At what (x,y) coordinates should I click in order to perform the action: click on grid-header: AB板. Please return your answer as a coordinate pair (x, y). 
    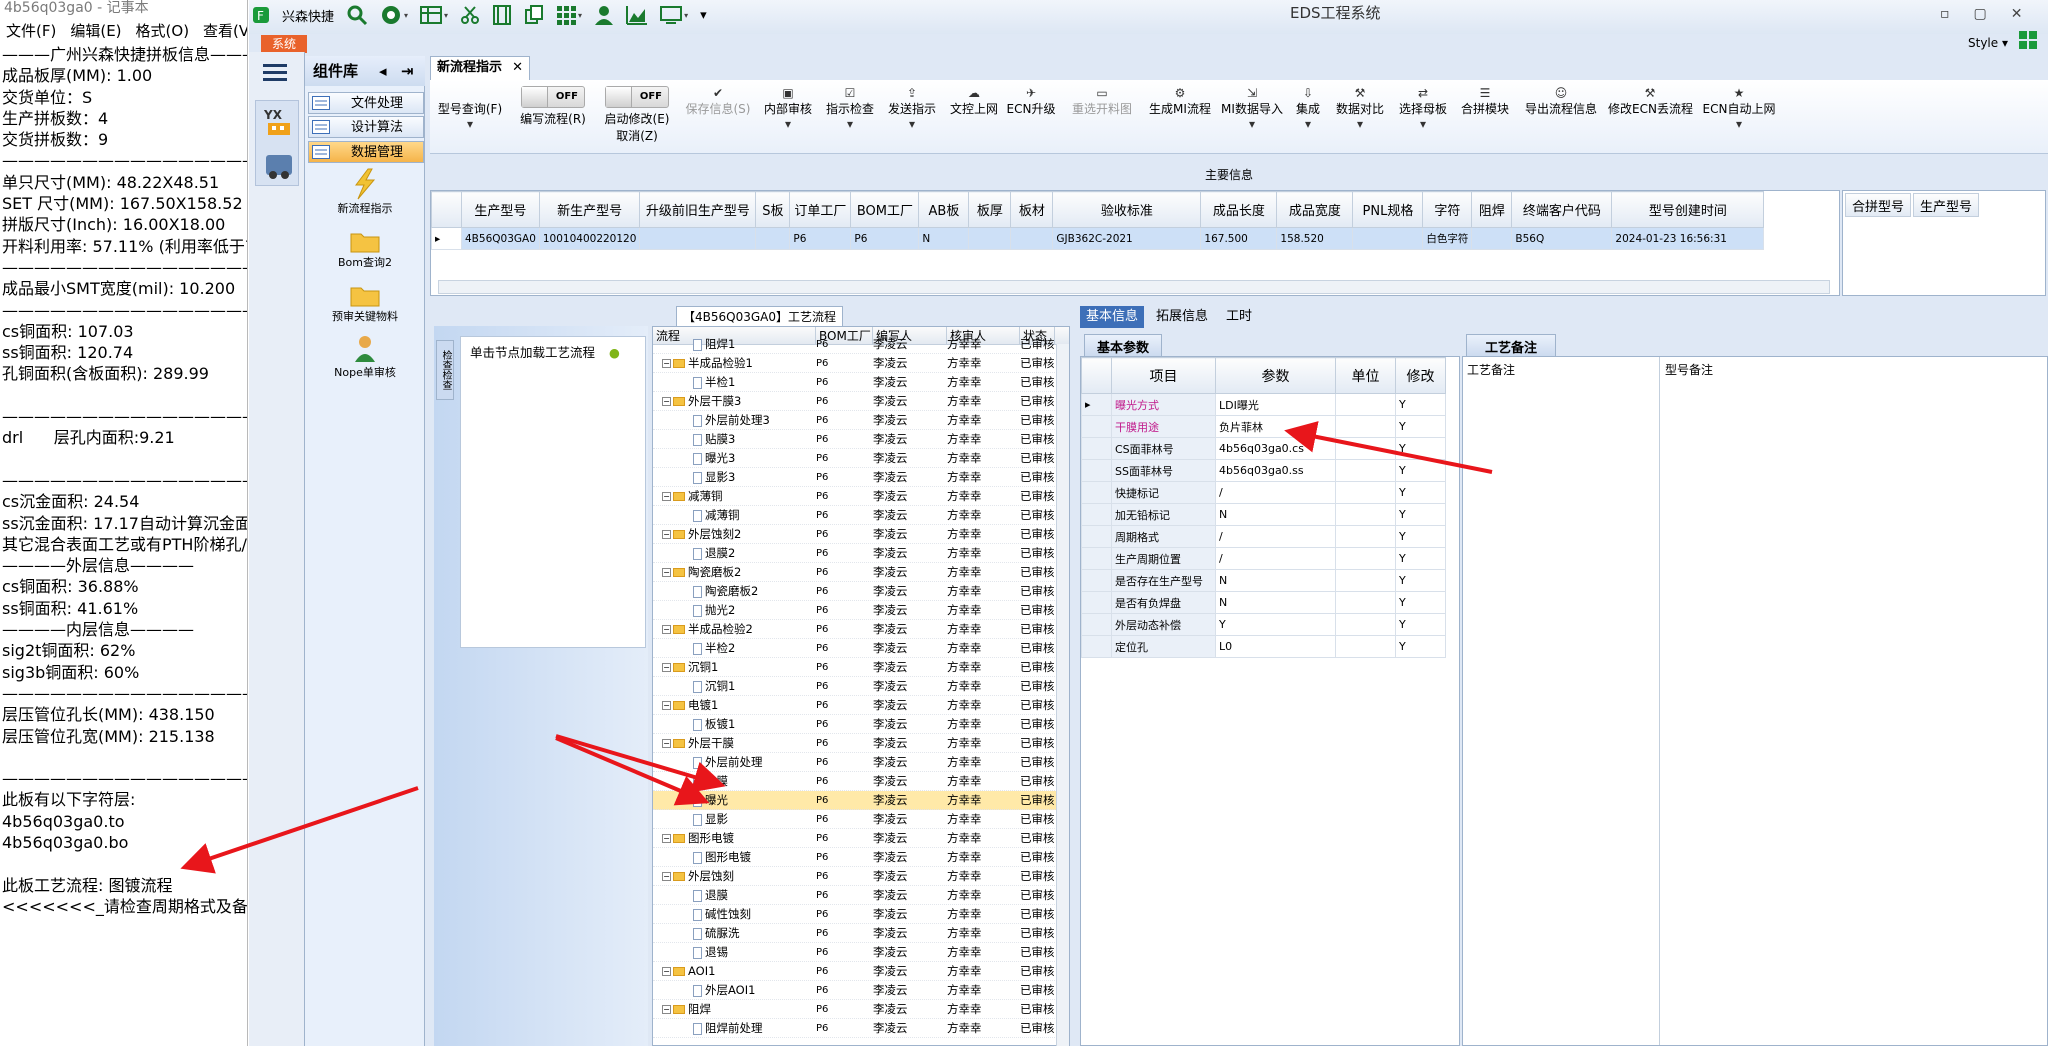
    Looking at the image, I should click on (944, 209).